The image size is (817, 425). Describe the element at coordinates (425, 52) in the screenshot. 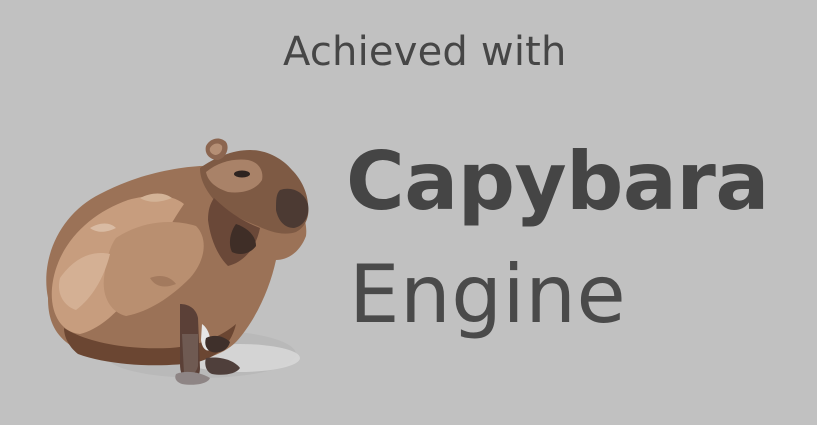

I see `tagline-text: Achieved with` at that location.